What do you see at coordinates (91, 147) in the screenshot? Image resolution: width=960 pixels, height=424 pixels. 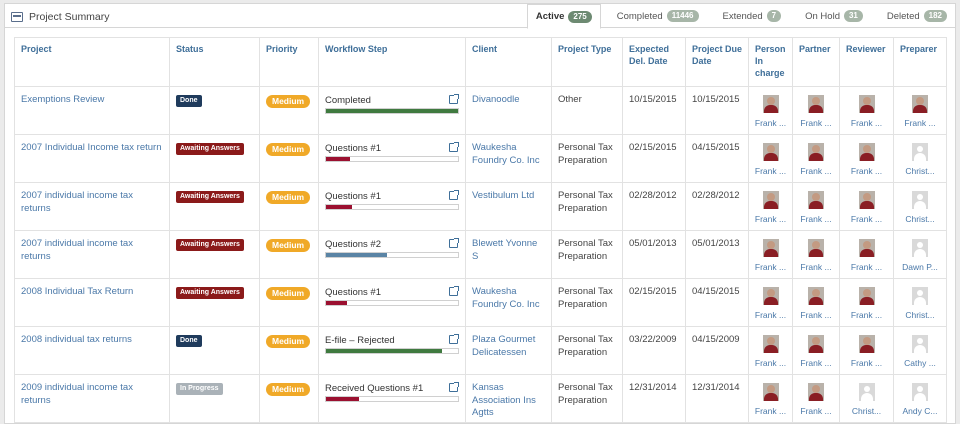 I see `project-link: 2007 Individual Income tax return` at bounding box center [91, 147].